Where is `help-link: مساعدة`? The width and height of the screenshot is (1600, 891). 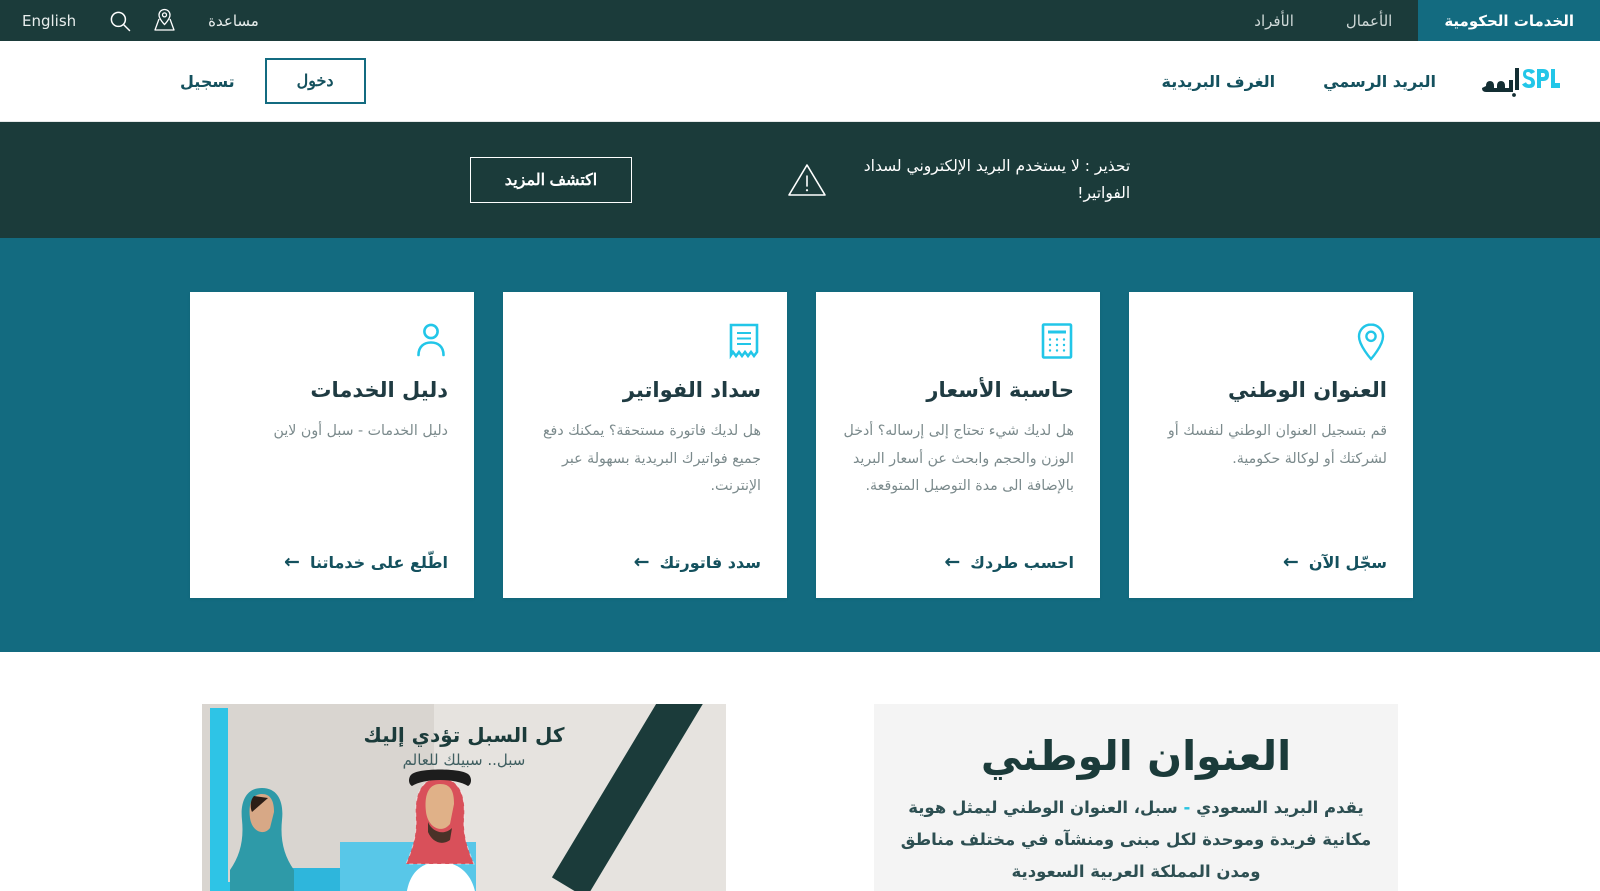 help-link: مساعدة is located at coordinates (233, 20).